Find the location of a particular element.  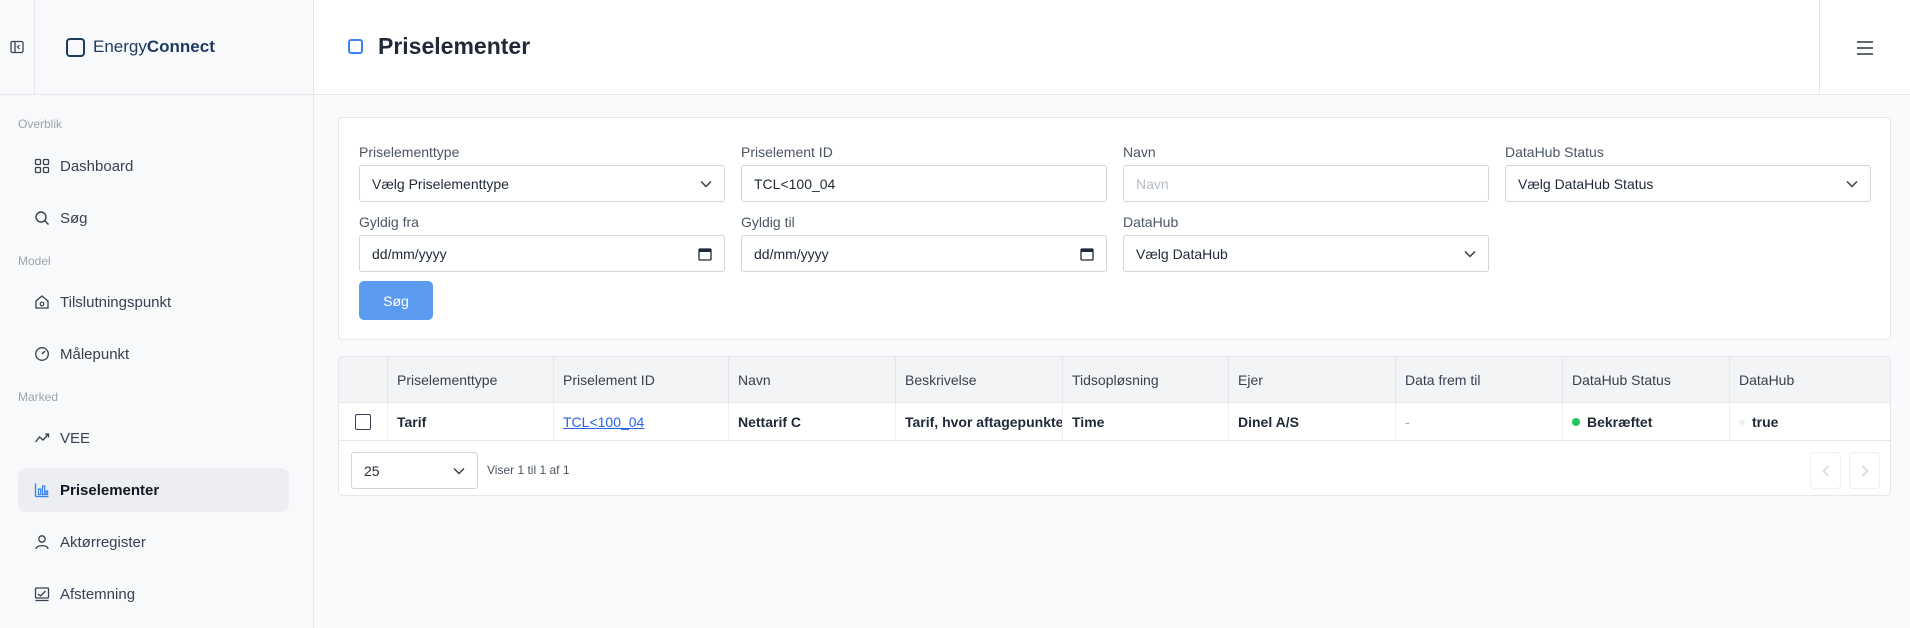

label-priselementtype: Priselementtype is located at coordinates (409, 152).